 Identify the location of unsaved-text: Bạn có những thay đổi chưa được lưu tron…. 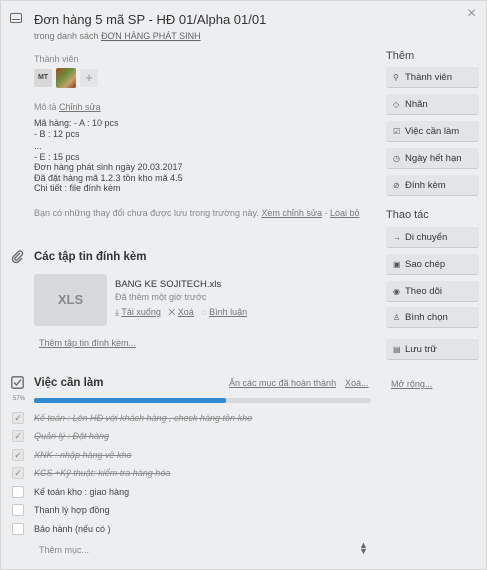
(146, 213).